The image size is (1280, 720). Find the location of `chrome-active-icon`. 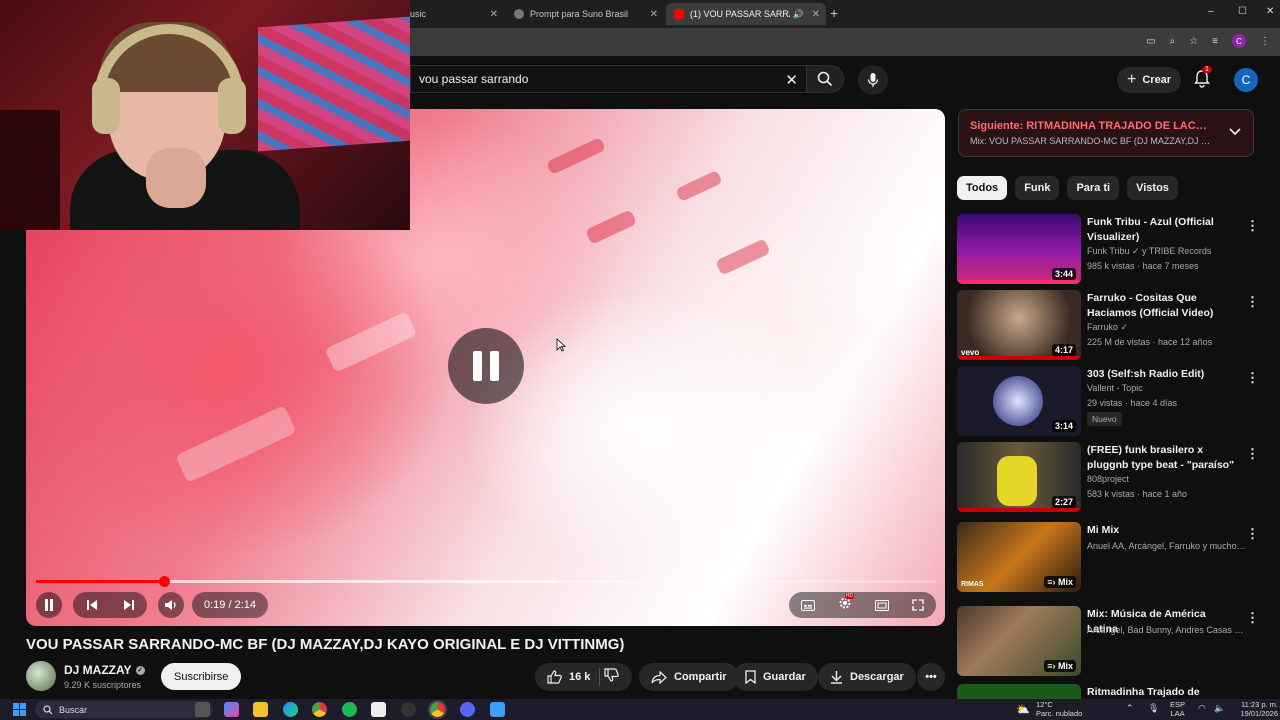

chrome-active-icon is located at coordinates (437, 709).